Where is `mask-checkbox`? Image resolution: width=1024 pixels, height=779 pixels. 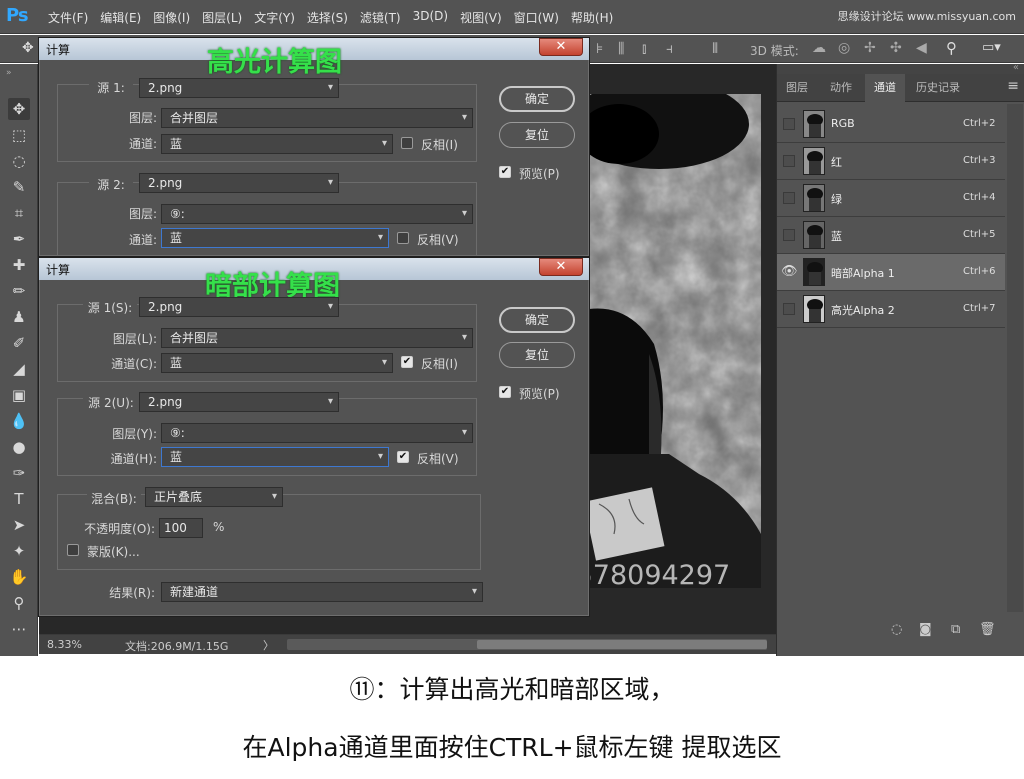
mask-checkbox is located at coordinates (73, 550).